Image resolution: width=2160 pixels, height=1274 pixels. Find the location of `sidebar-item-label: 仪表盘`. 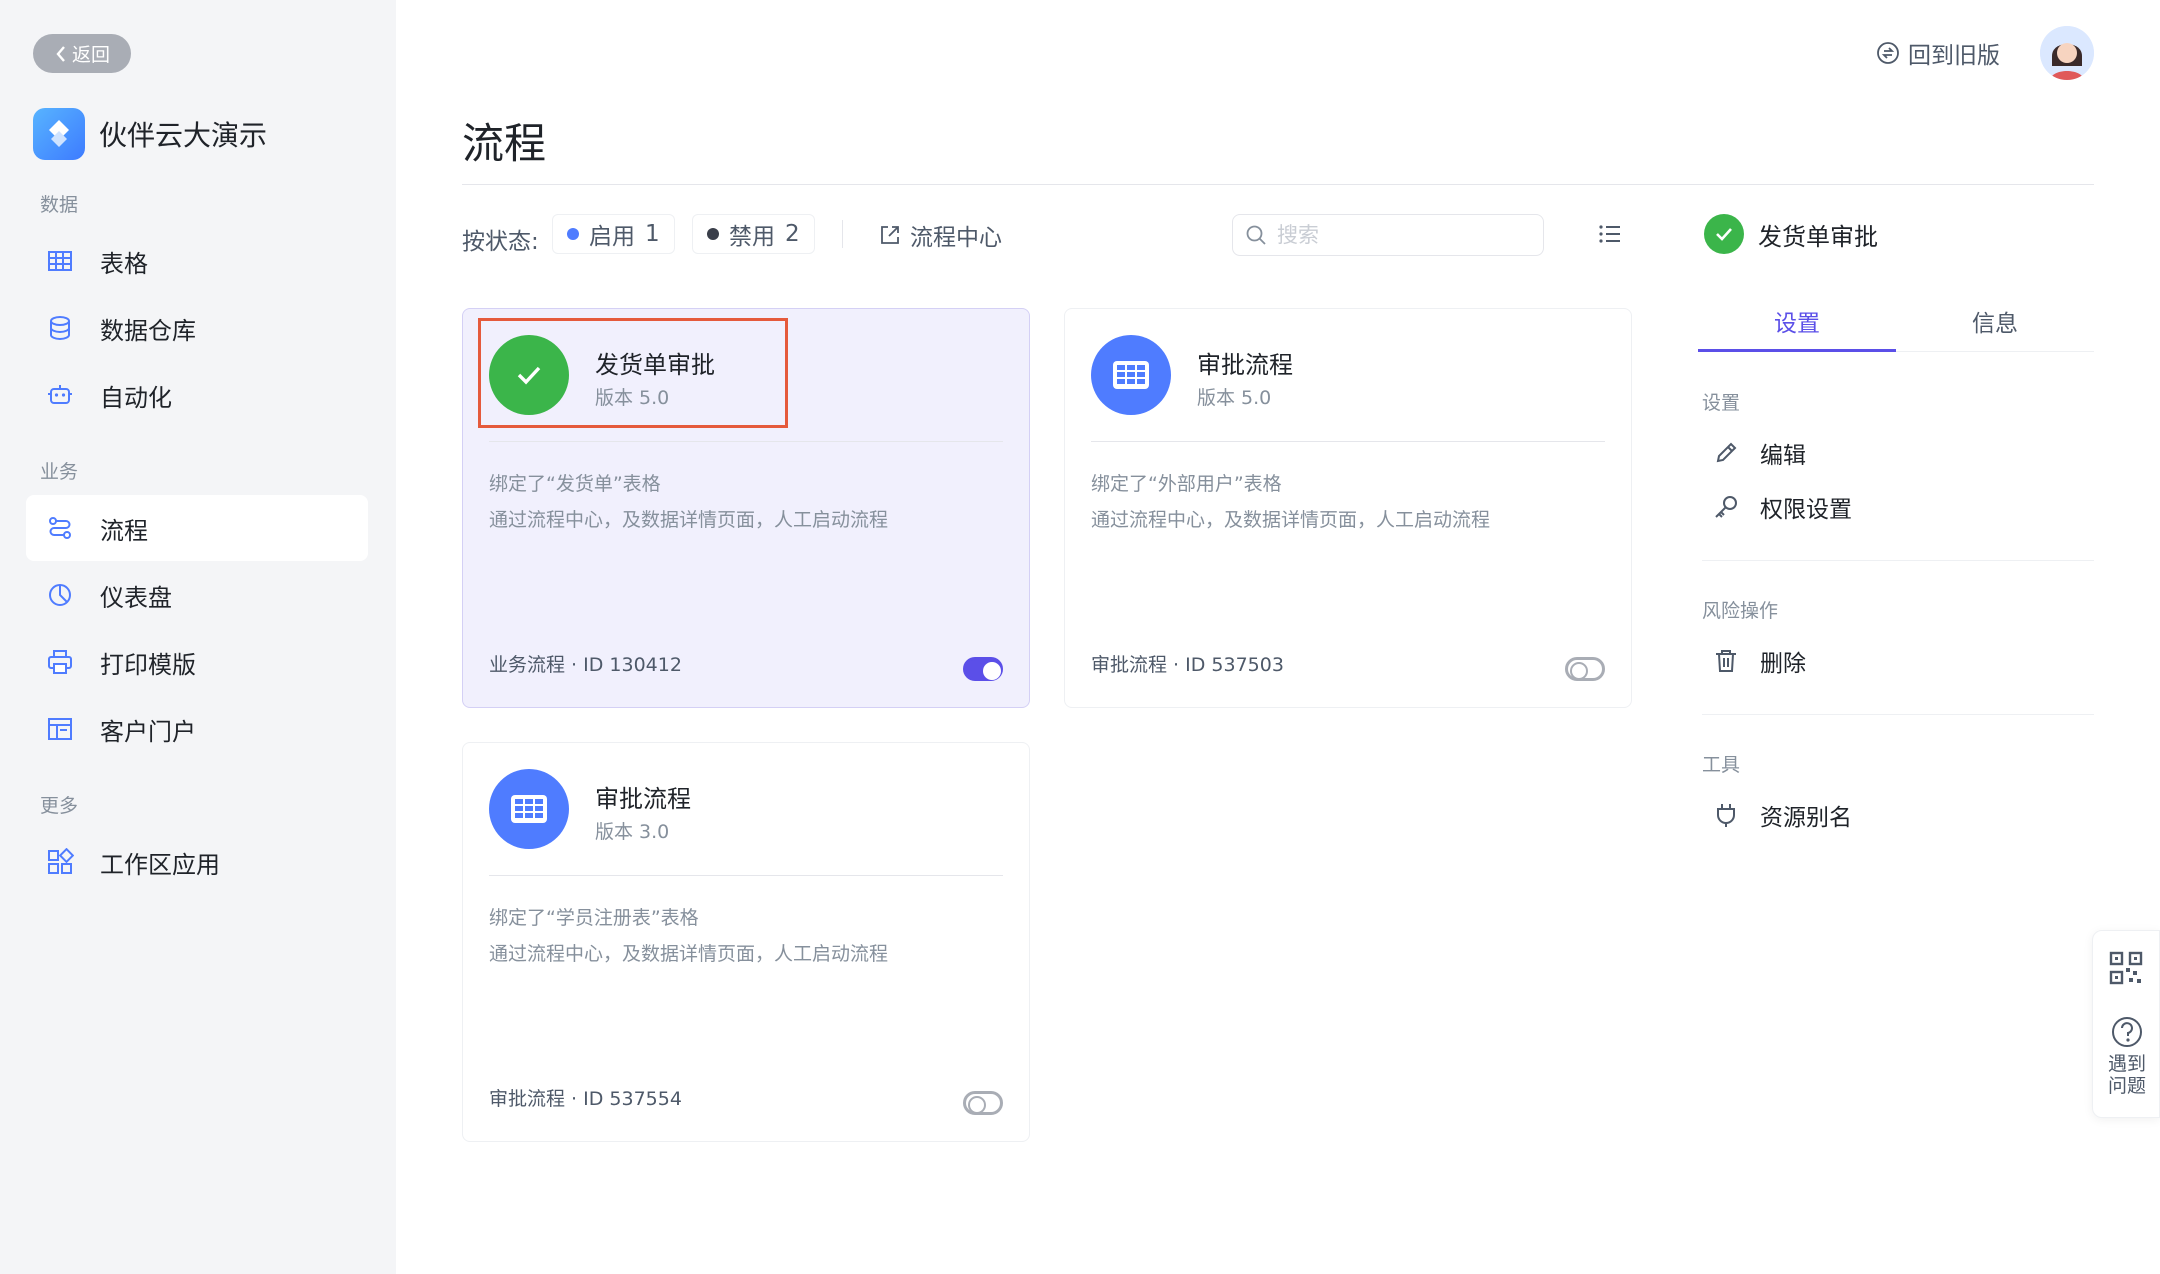

sidebar-item-label: 仪表盘 is located at coordinates (136, 597).